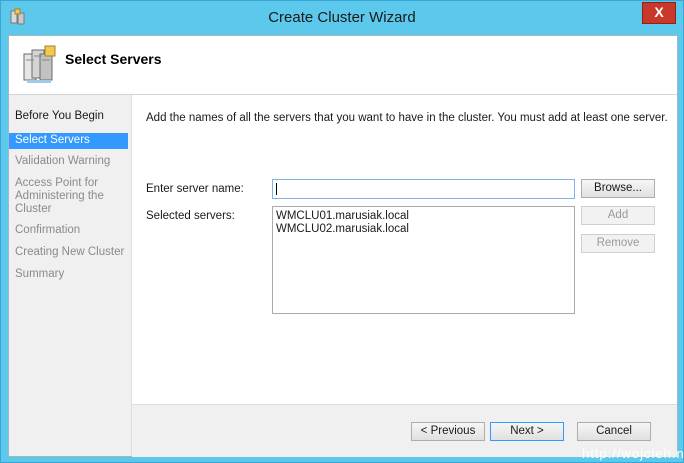  What do you see at coordinates (68, 117) in the screenshot?
I see `step-before-you-begin: Before You Begin` at bounding box center [68, 117].